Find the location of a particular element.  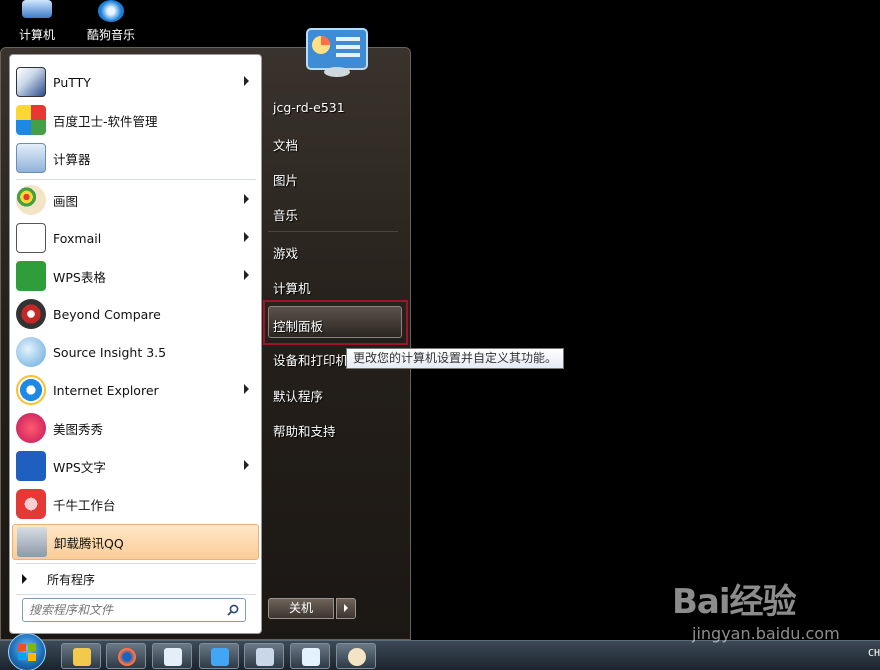

right-item-computer: 计算机 is located at coordinates (292, 287).